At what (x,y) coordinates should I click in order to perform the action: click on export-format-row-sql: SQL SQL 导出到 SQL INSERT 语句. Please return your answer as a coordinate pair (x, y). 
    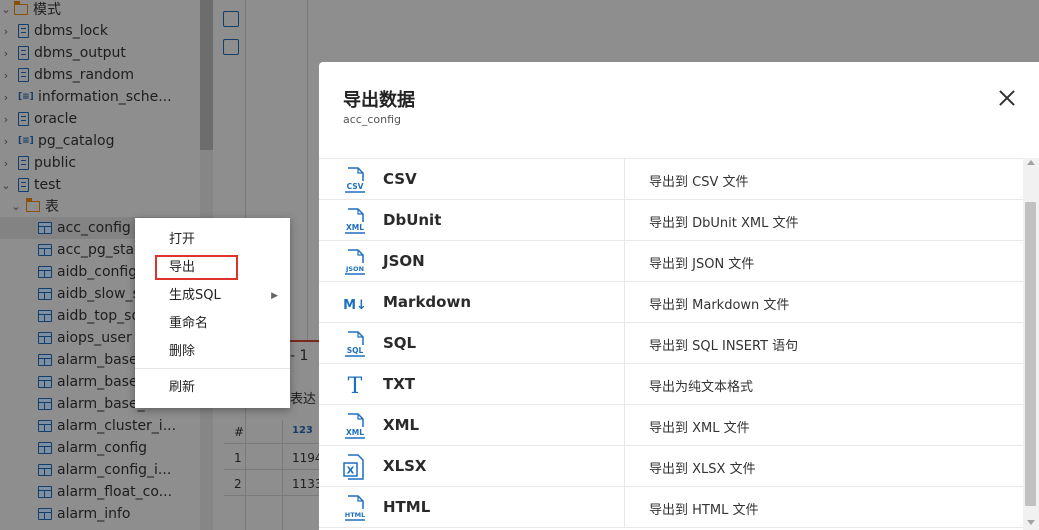
    Looking at the image, I should click on (671, 343).